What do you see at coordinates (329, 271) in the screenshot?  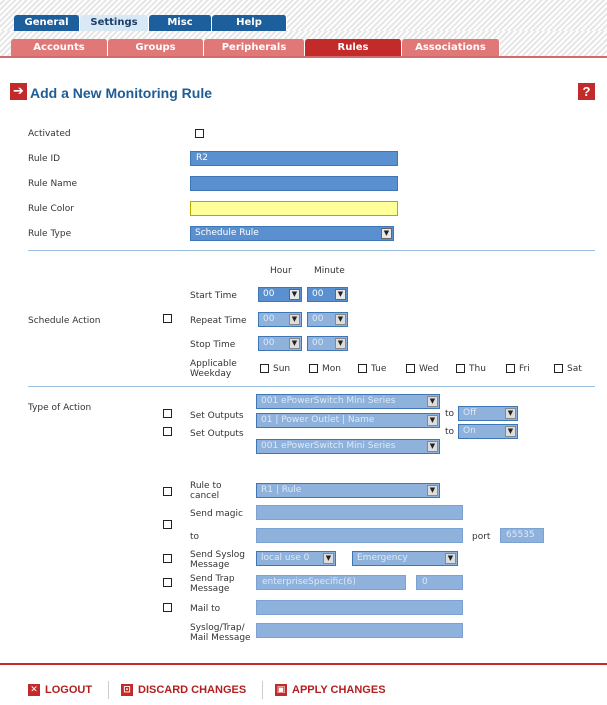 I see `minute-label: Minute` at bounding box center [329, 271].